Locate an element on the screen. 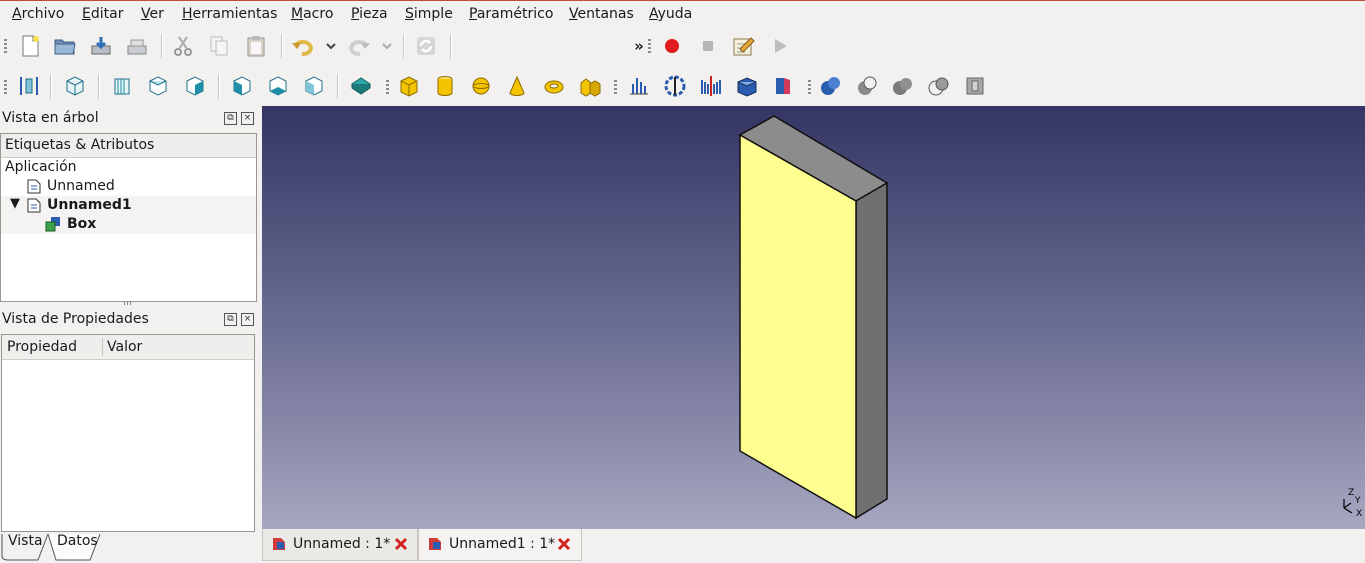 The width and height of the screenshot is (1365, 563). view-rear-button is located at coordinates (242, 86).